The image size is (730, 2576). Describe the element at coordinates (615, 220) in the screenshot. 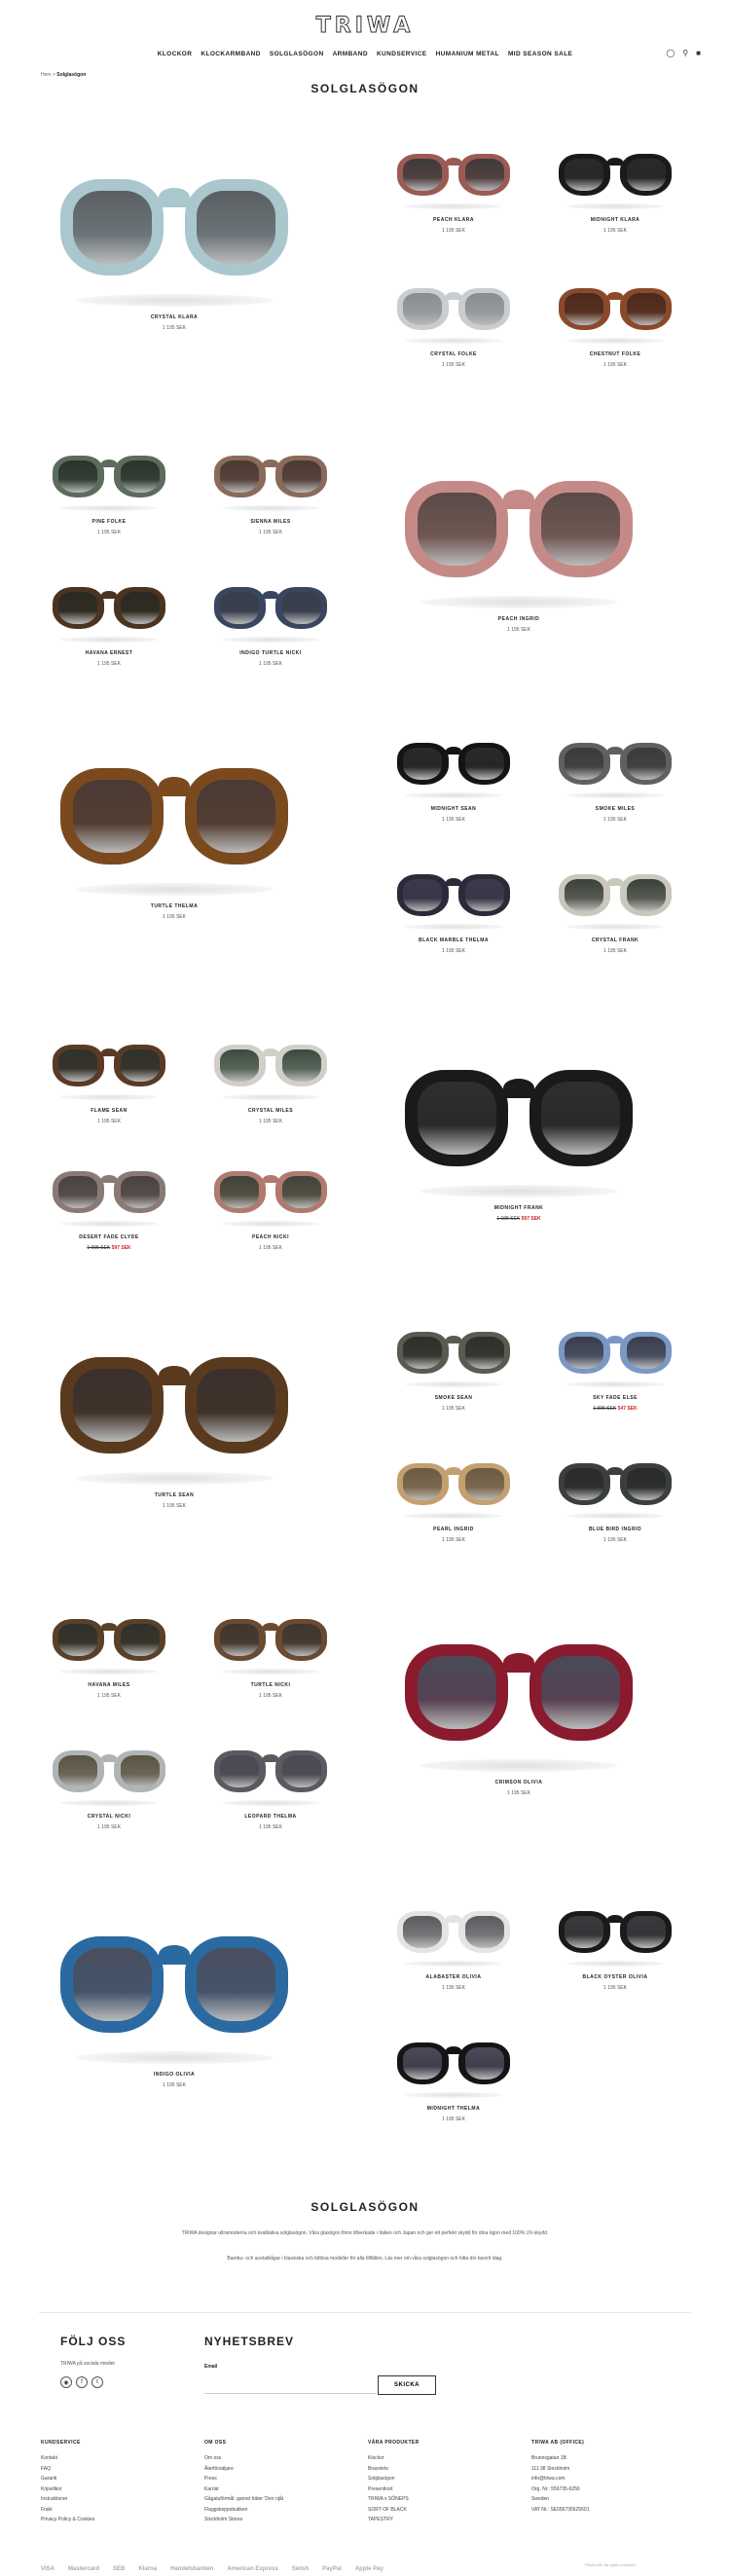

I see `product-name: MIDNIGHT KLARA` at that location.